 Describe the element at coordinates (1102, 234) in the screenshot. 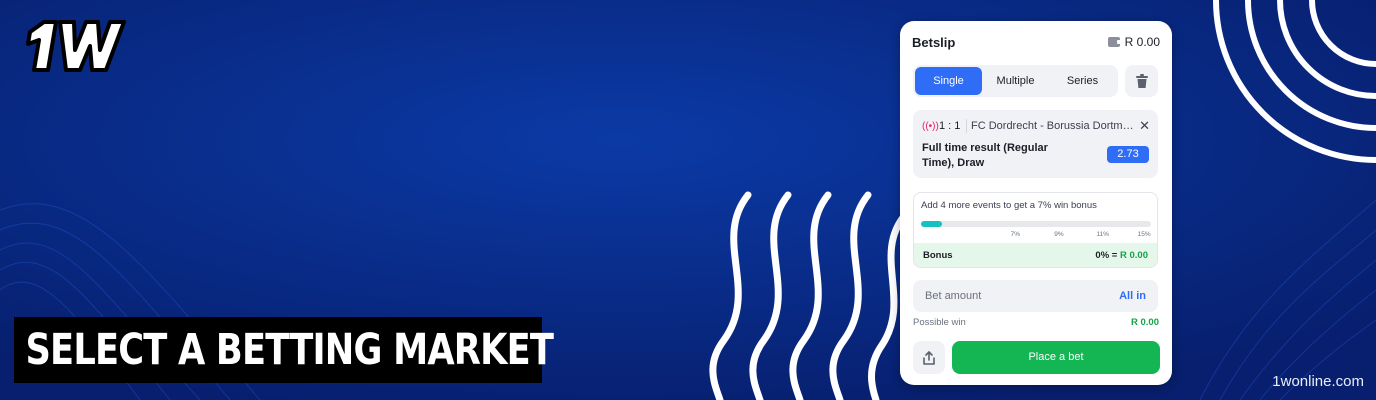

I see `bonus-tick: 11%` at that location.